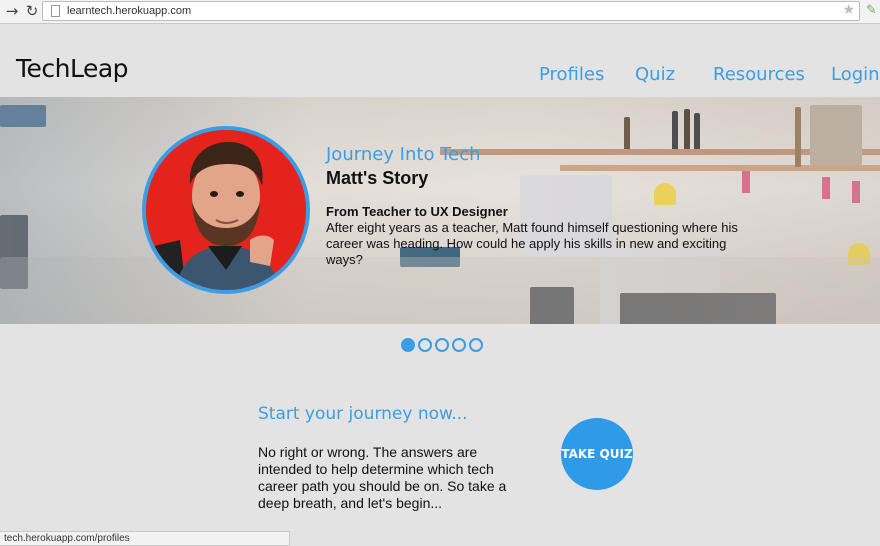 This screenshot has height=546, width=880. I want to click on nav-login: Login, so click(855, 74).